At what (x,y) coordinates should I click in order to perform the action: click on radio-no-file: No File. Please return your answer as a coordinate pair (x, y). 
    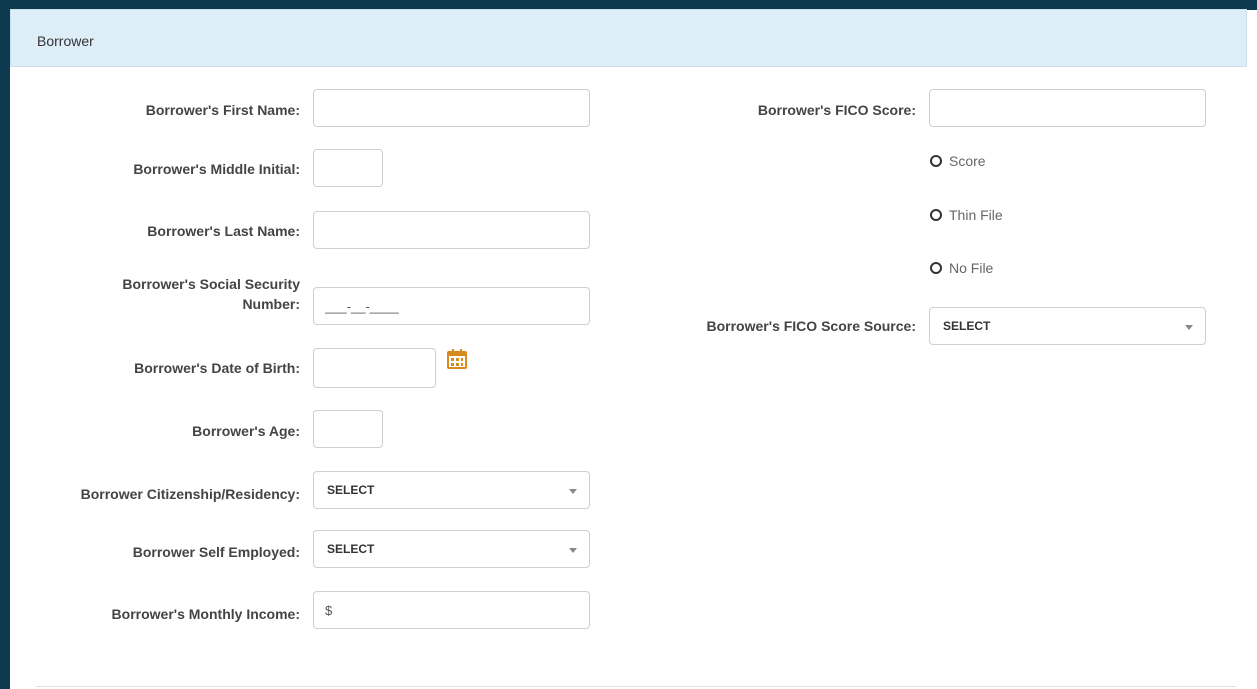
    Looking at the image, I should click on (961, 268).